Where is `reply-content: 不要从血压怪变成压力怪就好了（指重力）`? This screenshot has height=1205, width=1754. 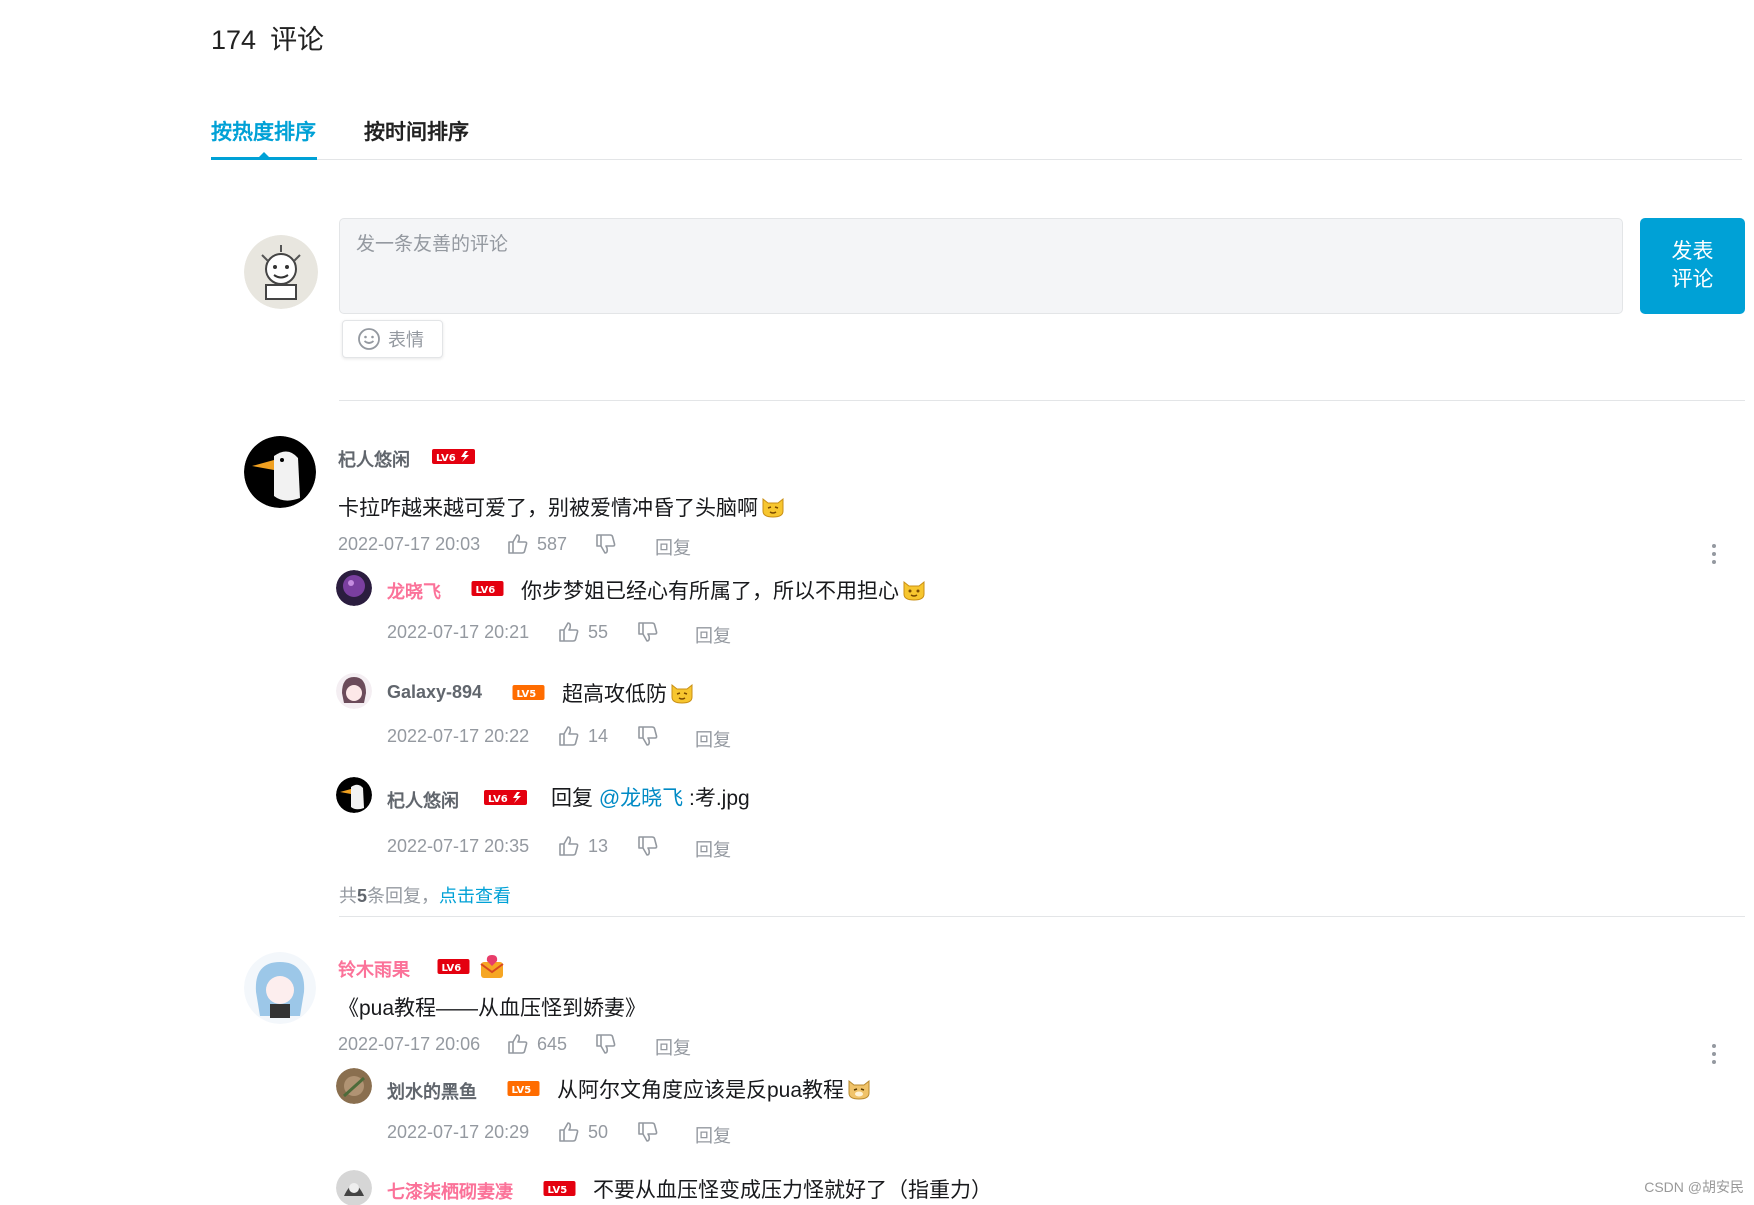
reply-content: 不要从血压怪变成压力怪就好了（指重力） is located at coordinates (792, 1190).